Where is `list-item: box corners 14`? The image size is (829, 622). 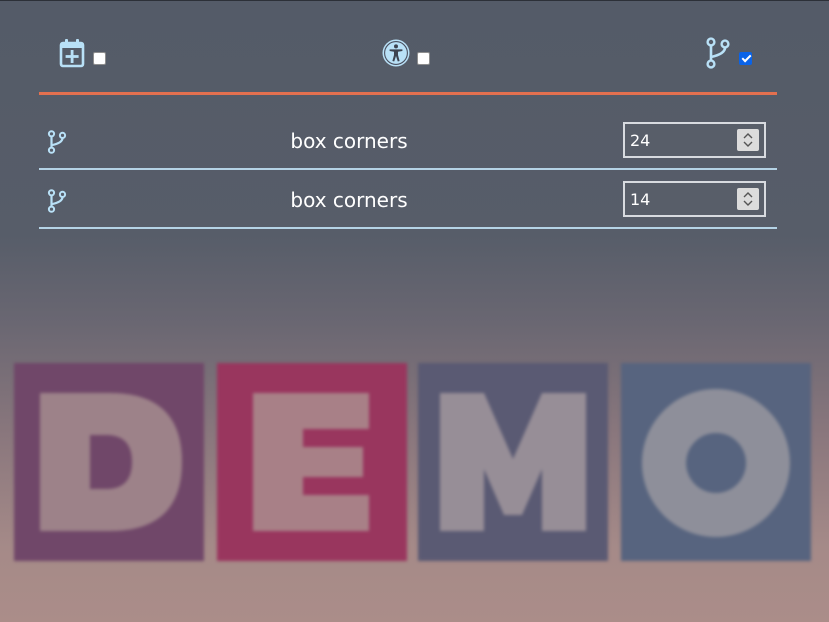
list-item: box corners 14 is located at coordinates (408, 200).